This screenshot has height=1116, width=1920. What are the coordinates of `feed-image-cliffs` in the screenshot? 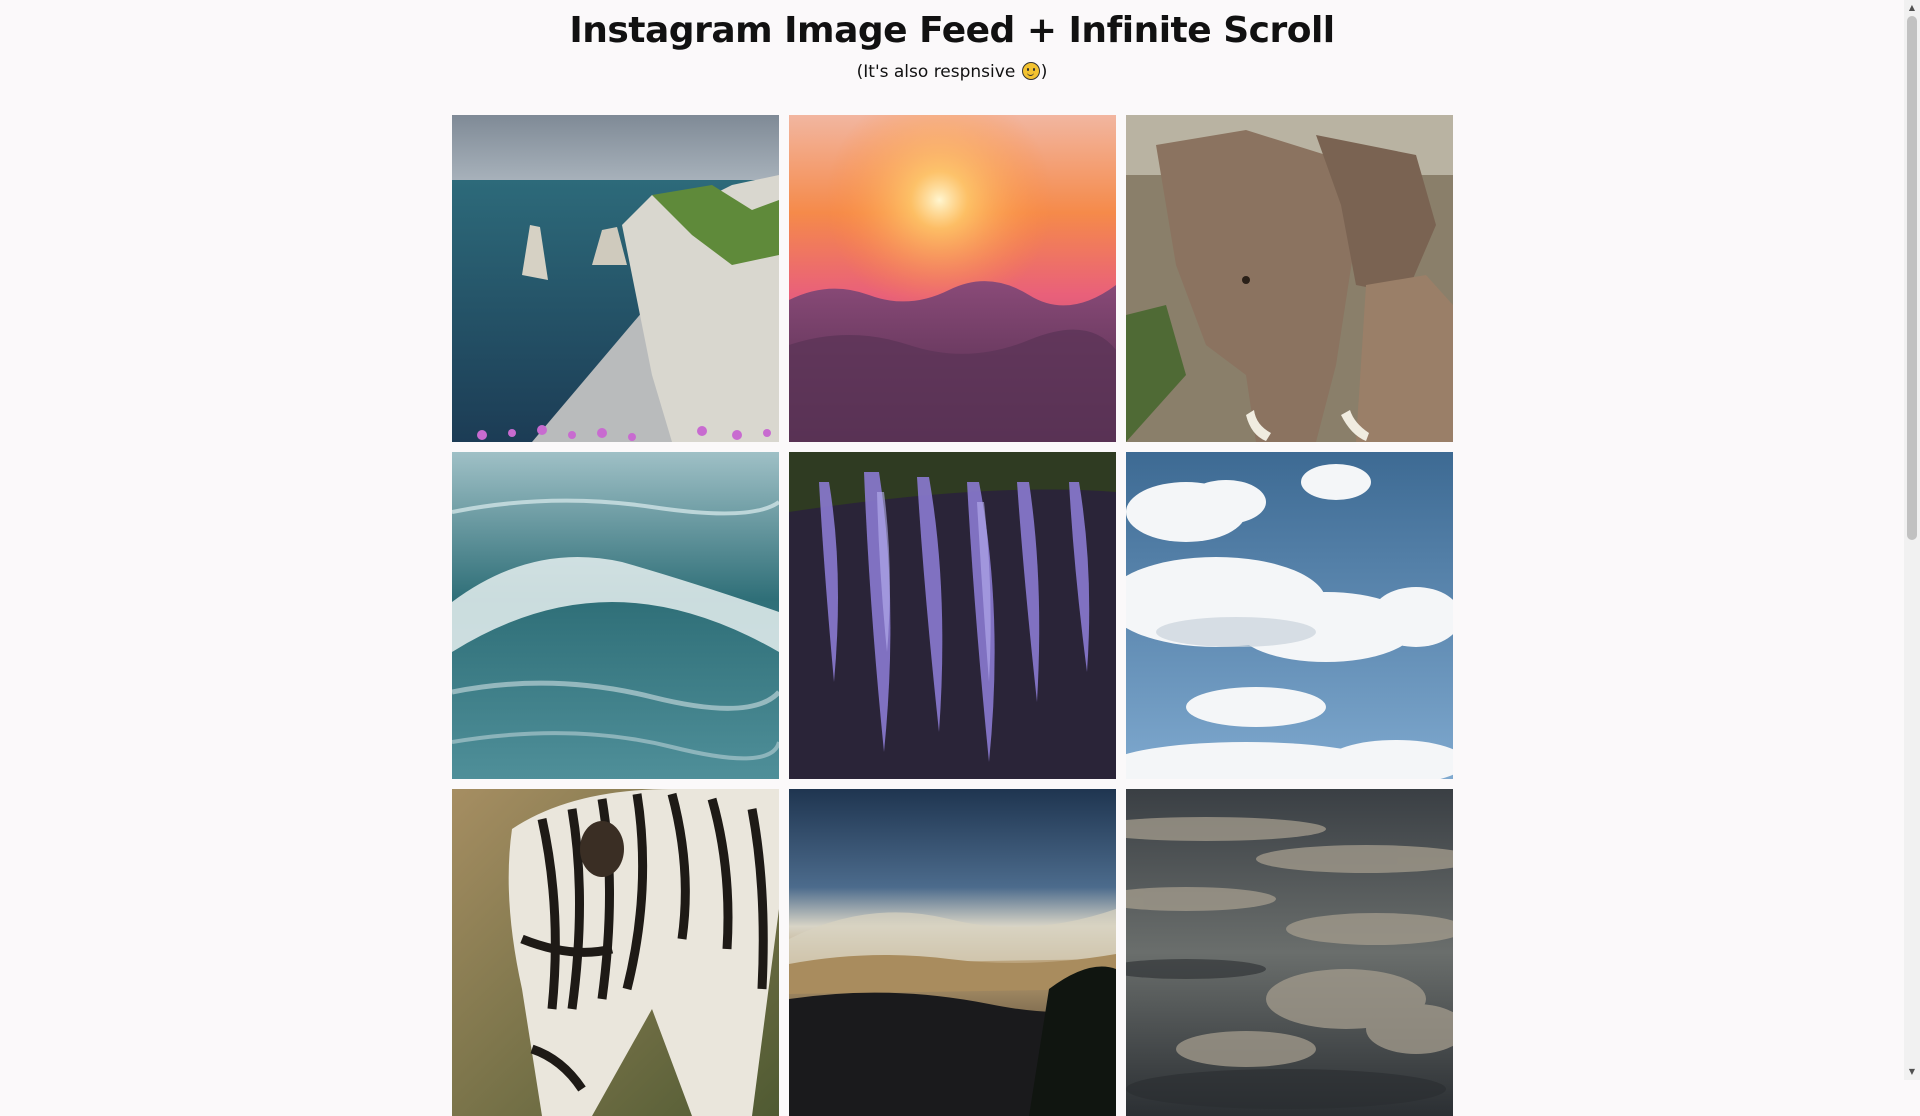 It's located at (615, 278).